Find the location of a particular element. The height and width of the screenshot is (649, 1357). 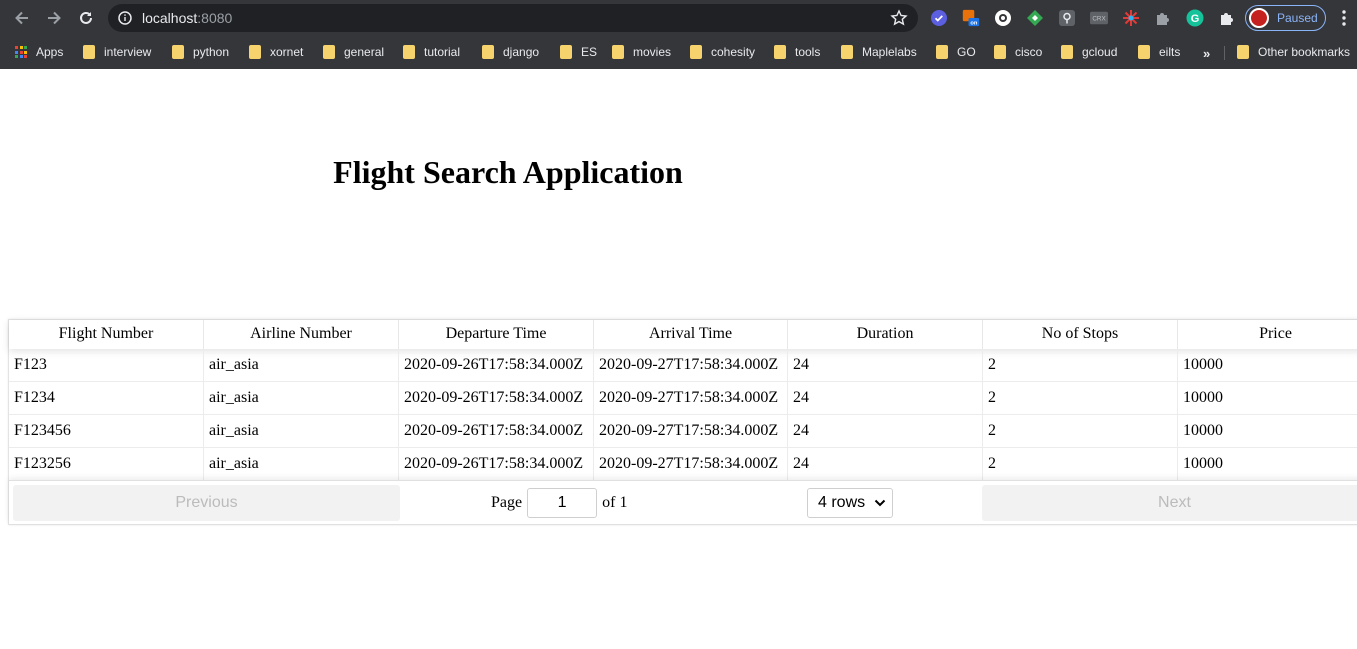

cell-no-of-stops: 2 is located at coordinates (1080, 365).